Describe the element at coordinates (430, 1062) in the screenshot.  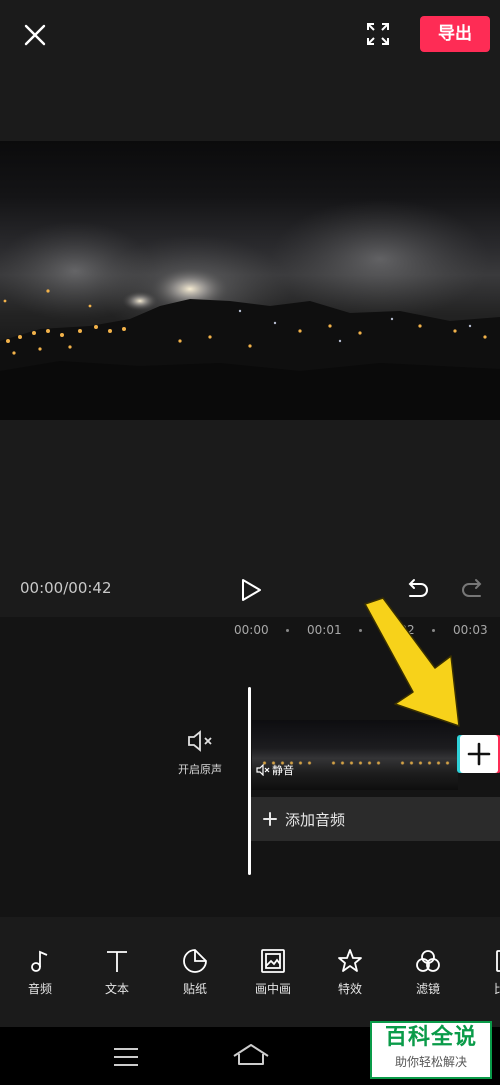
I see `watermark-subtitle: 助你轻松解决` at that location.